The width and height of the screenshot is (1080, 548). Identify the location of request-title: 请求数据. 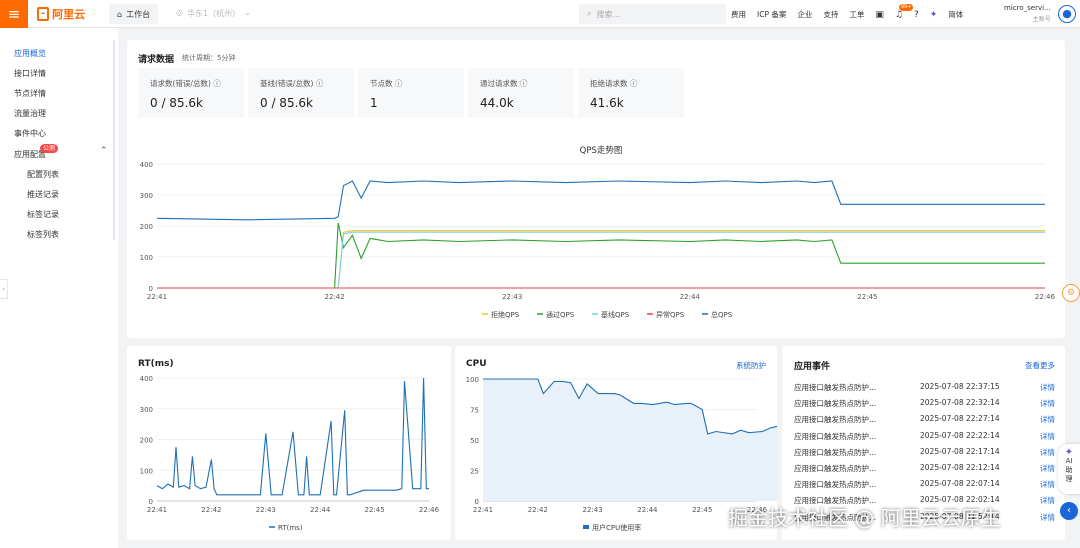
(156, 60).